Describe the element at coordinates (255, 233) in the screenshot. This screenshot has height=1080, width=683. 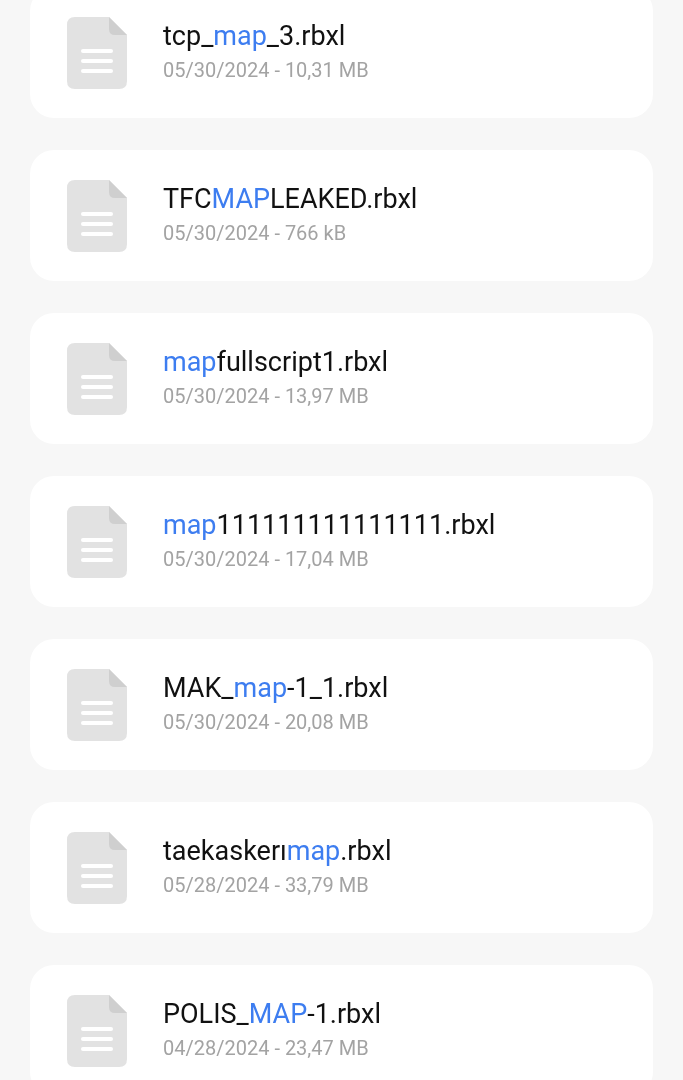
I see `file-details: 05/30/2024 - 766 kB` at that location.